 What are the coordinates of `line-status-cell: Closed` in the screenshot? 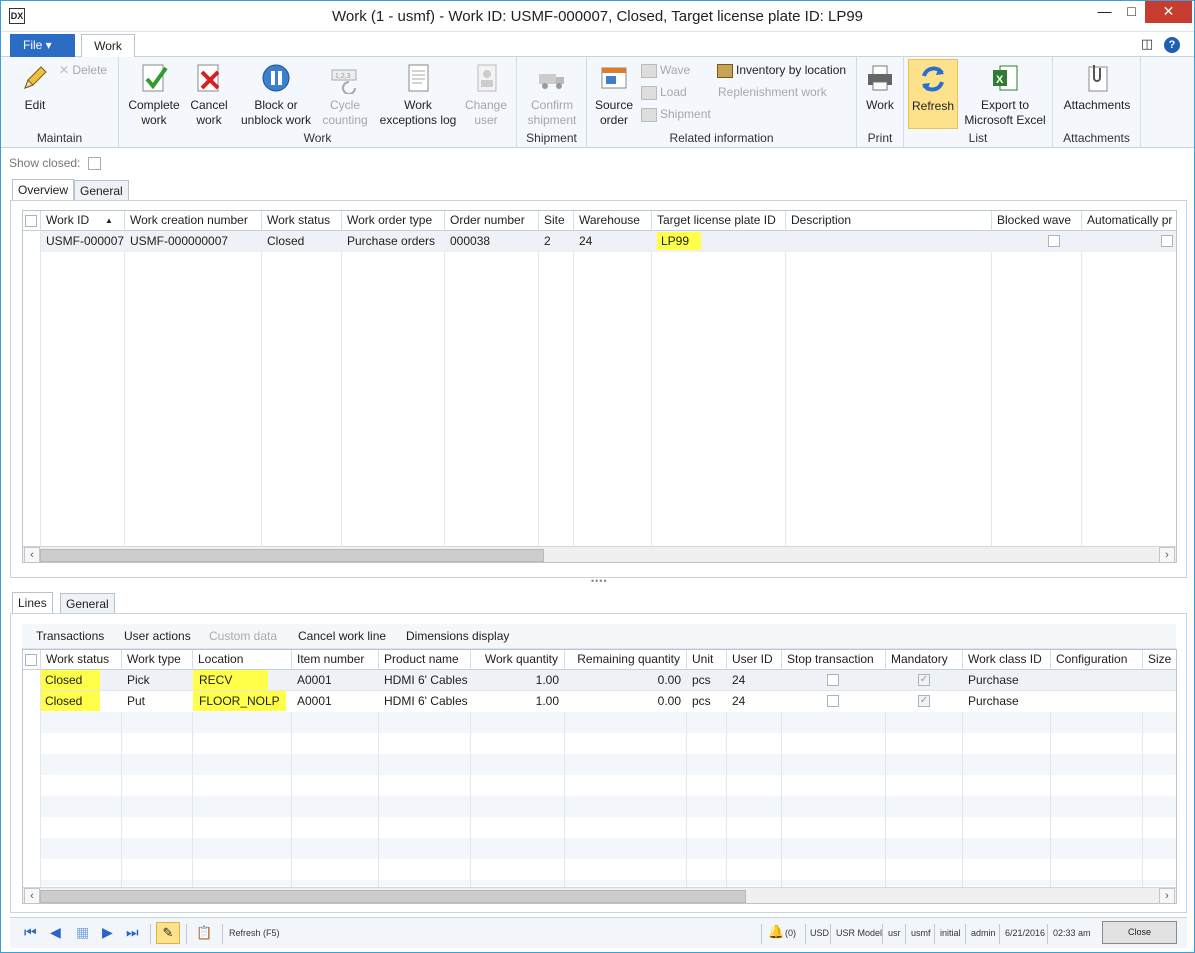 It's located at (81, 701).